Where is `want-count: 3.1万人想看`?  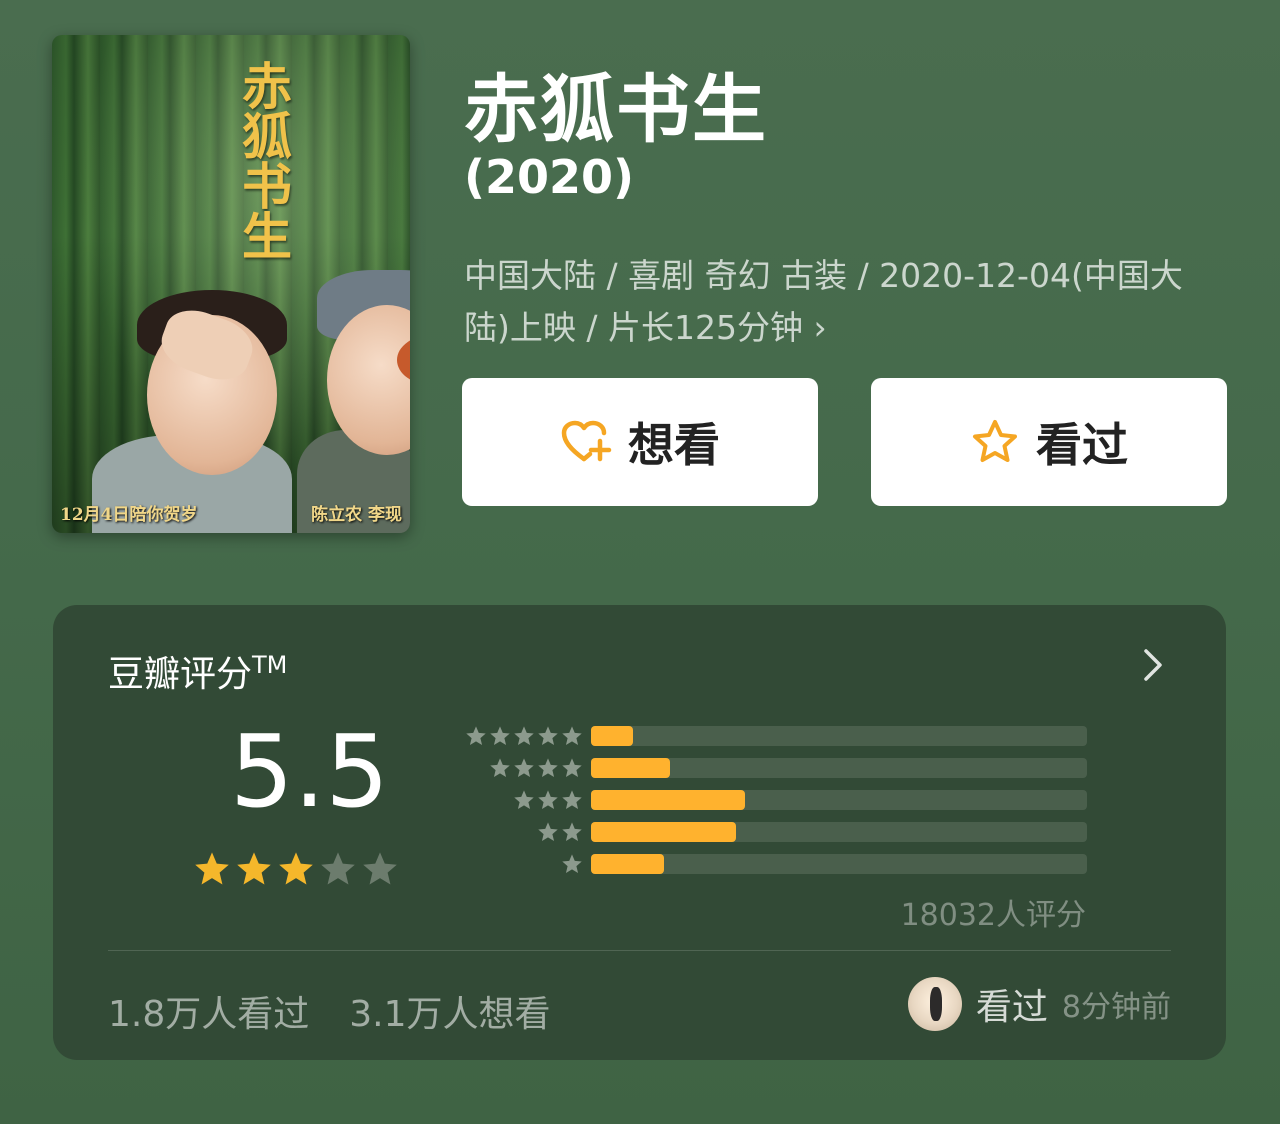
want-count: 3.1万人想看 is located at coordinates (449, 1011).